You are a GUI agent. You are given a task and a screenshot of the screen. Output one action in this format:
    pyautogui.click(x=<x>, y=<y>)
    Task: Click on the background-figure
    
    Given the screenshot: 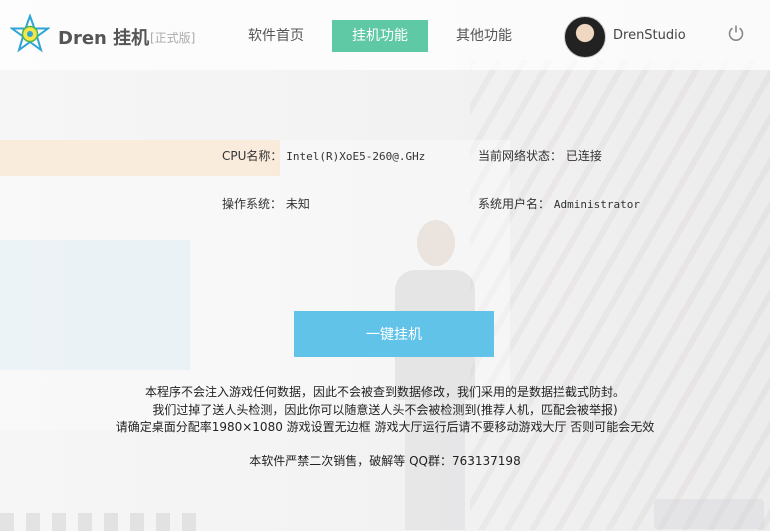 What is the action you would take?
    pyautogui.click(x=435, y=375)
    